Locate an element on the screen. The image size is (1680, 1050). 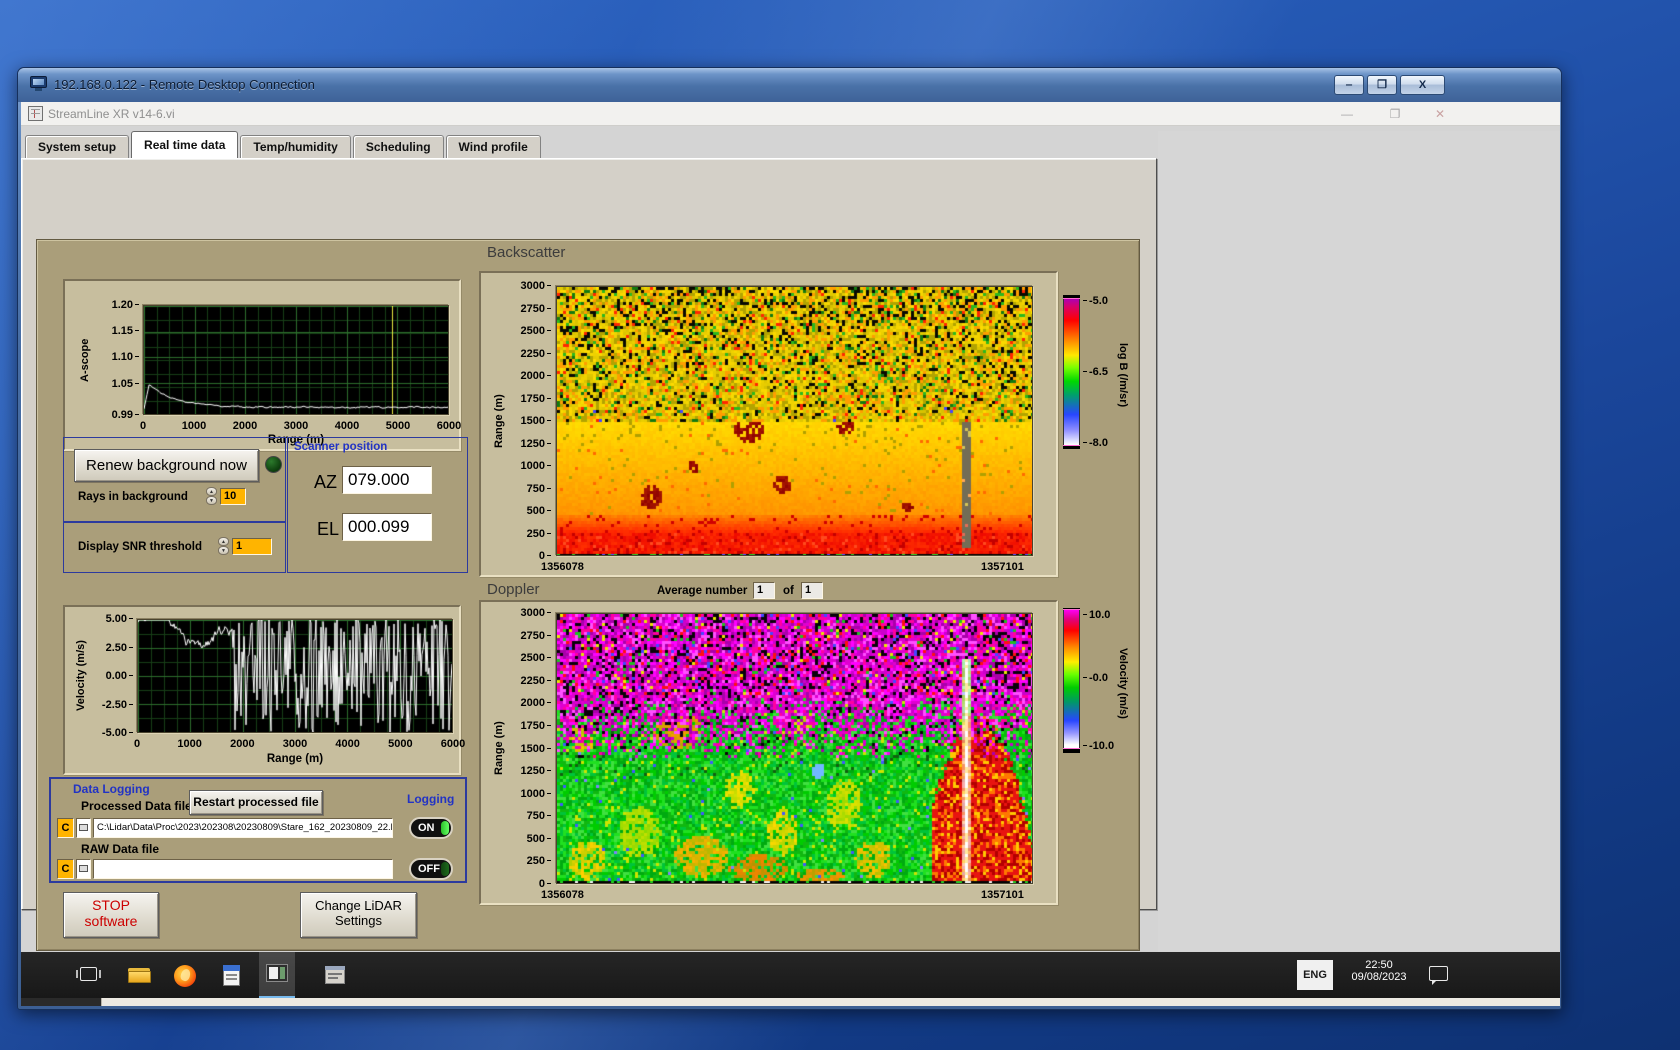
processed-browse-button is located at coordinates (83, 828).